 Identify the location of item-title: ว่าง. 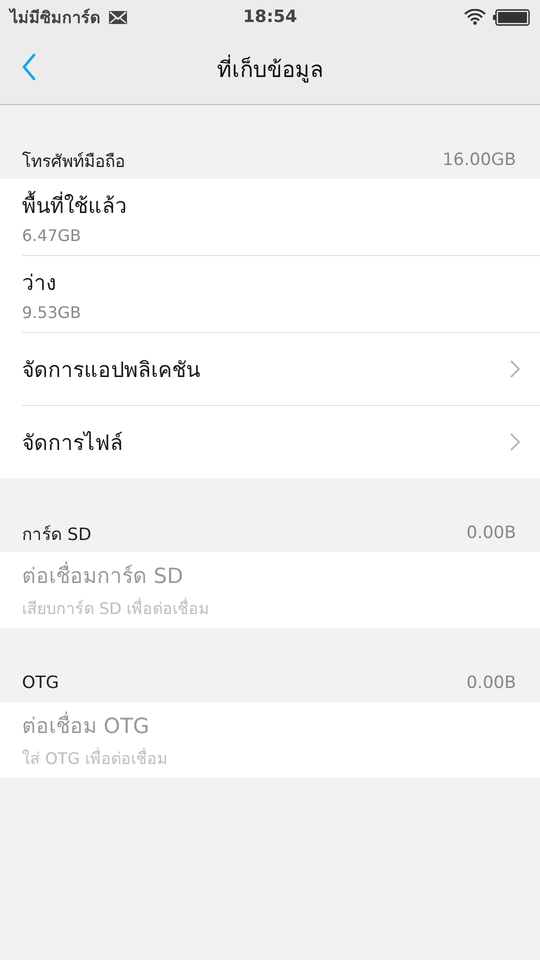
(39, 283).